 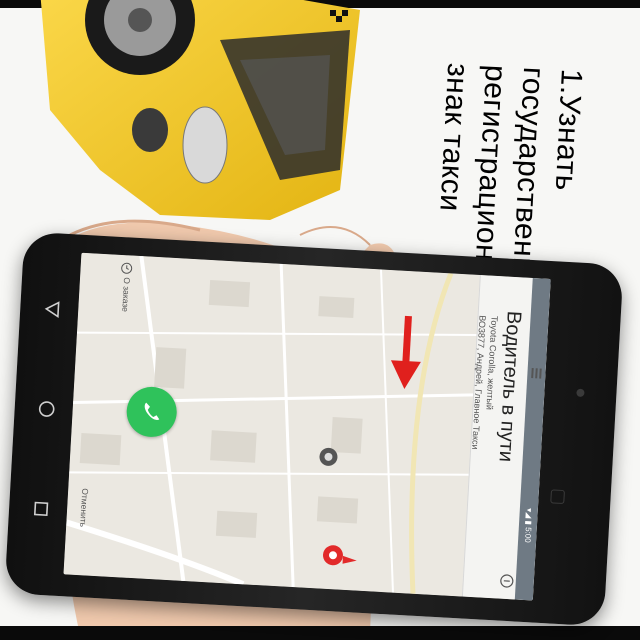 I want to click on status-icons: ▾◢ ▮ 5:00, so click(x=528, y=525).